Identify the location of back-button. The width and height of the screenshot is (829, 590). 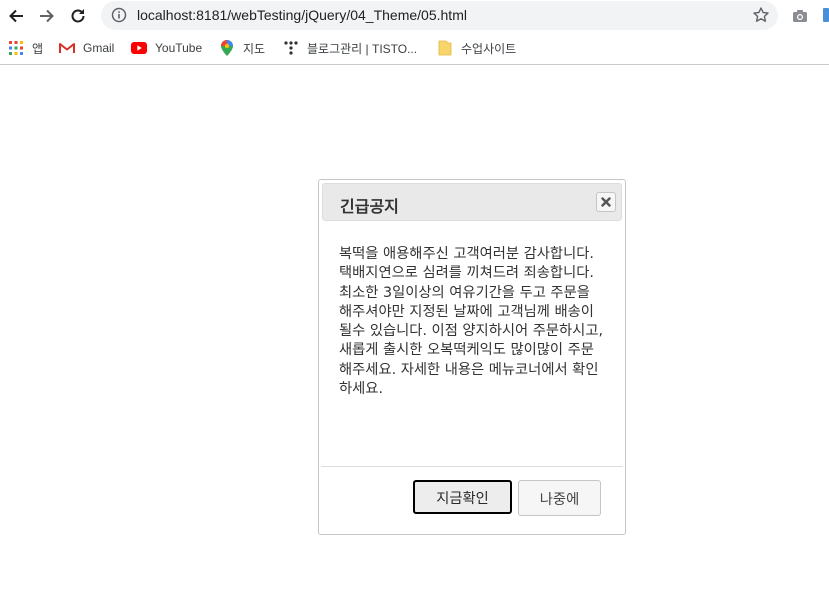
(16, 16).